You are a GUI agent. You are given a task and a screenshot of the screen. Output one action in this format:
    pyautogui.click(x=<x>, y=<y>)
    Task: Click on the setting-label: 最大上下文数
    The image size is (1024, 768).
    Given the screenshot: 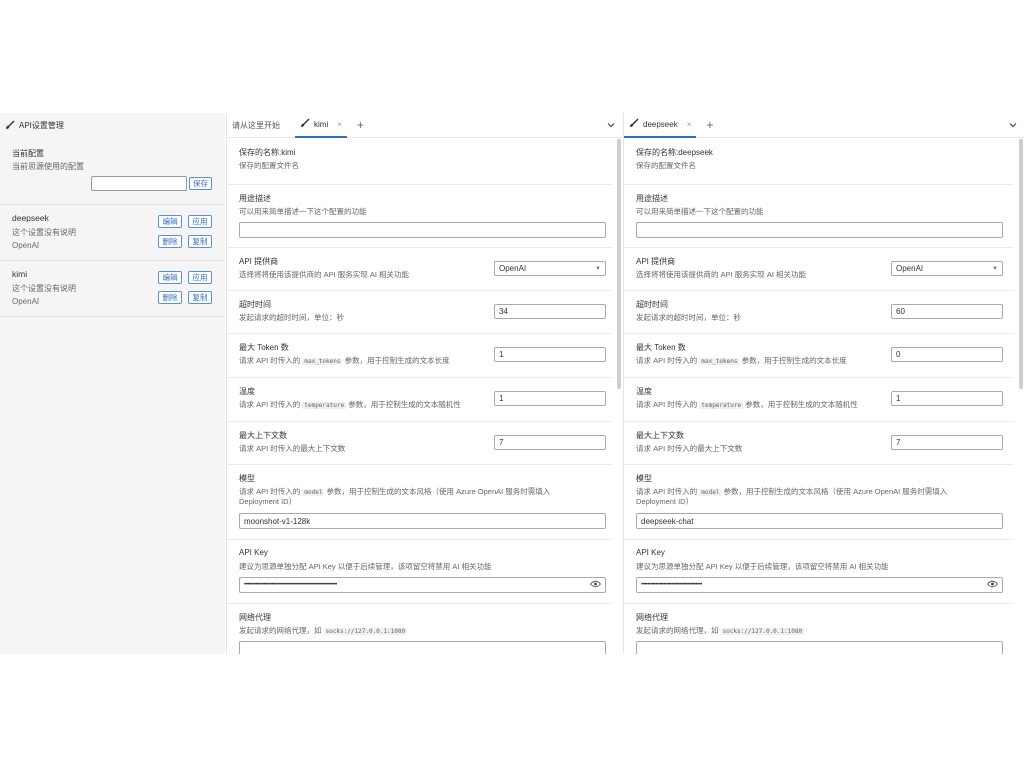 What is the action you would take?
    pyautogui.click(x=660, y=435)
    